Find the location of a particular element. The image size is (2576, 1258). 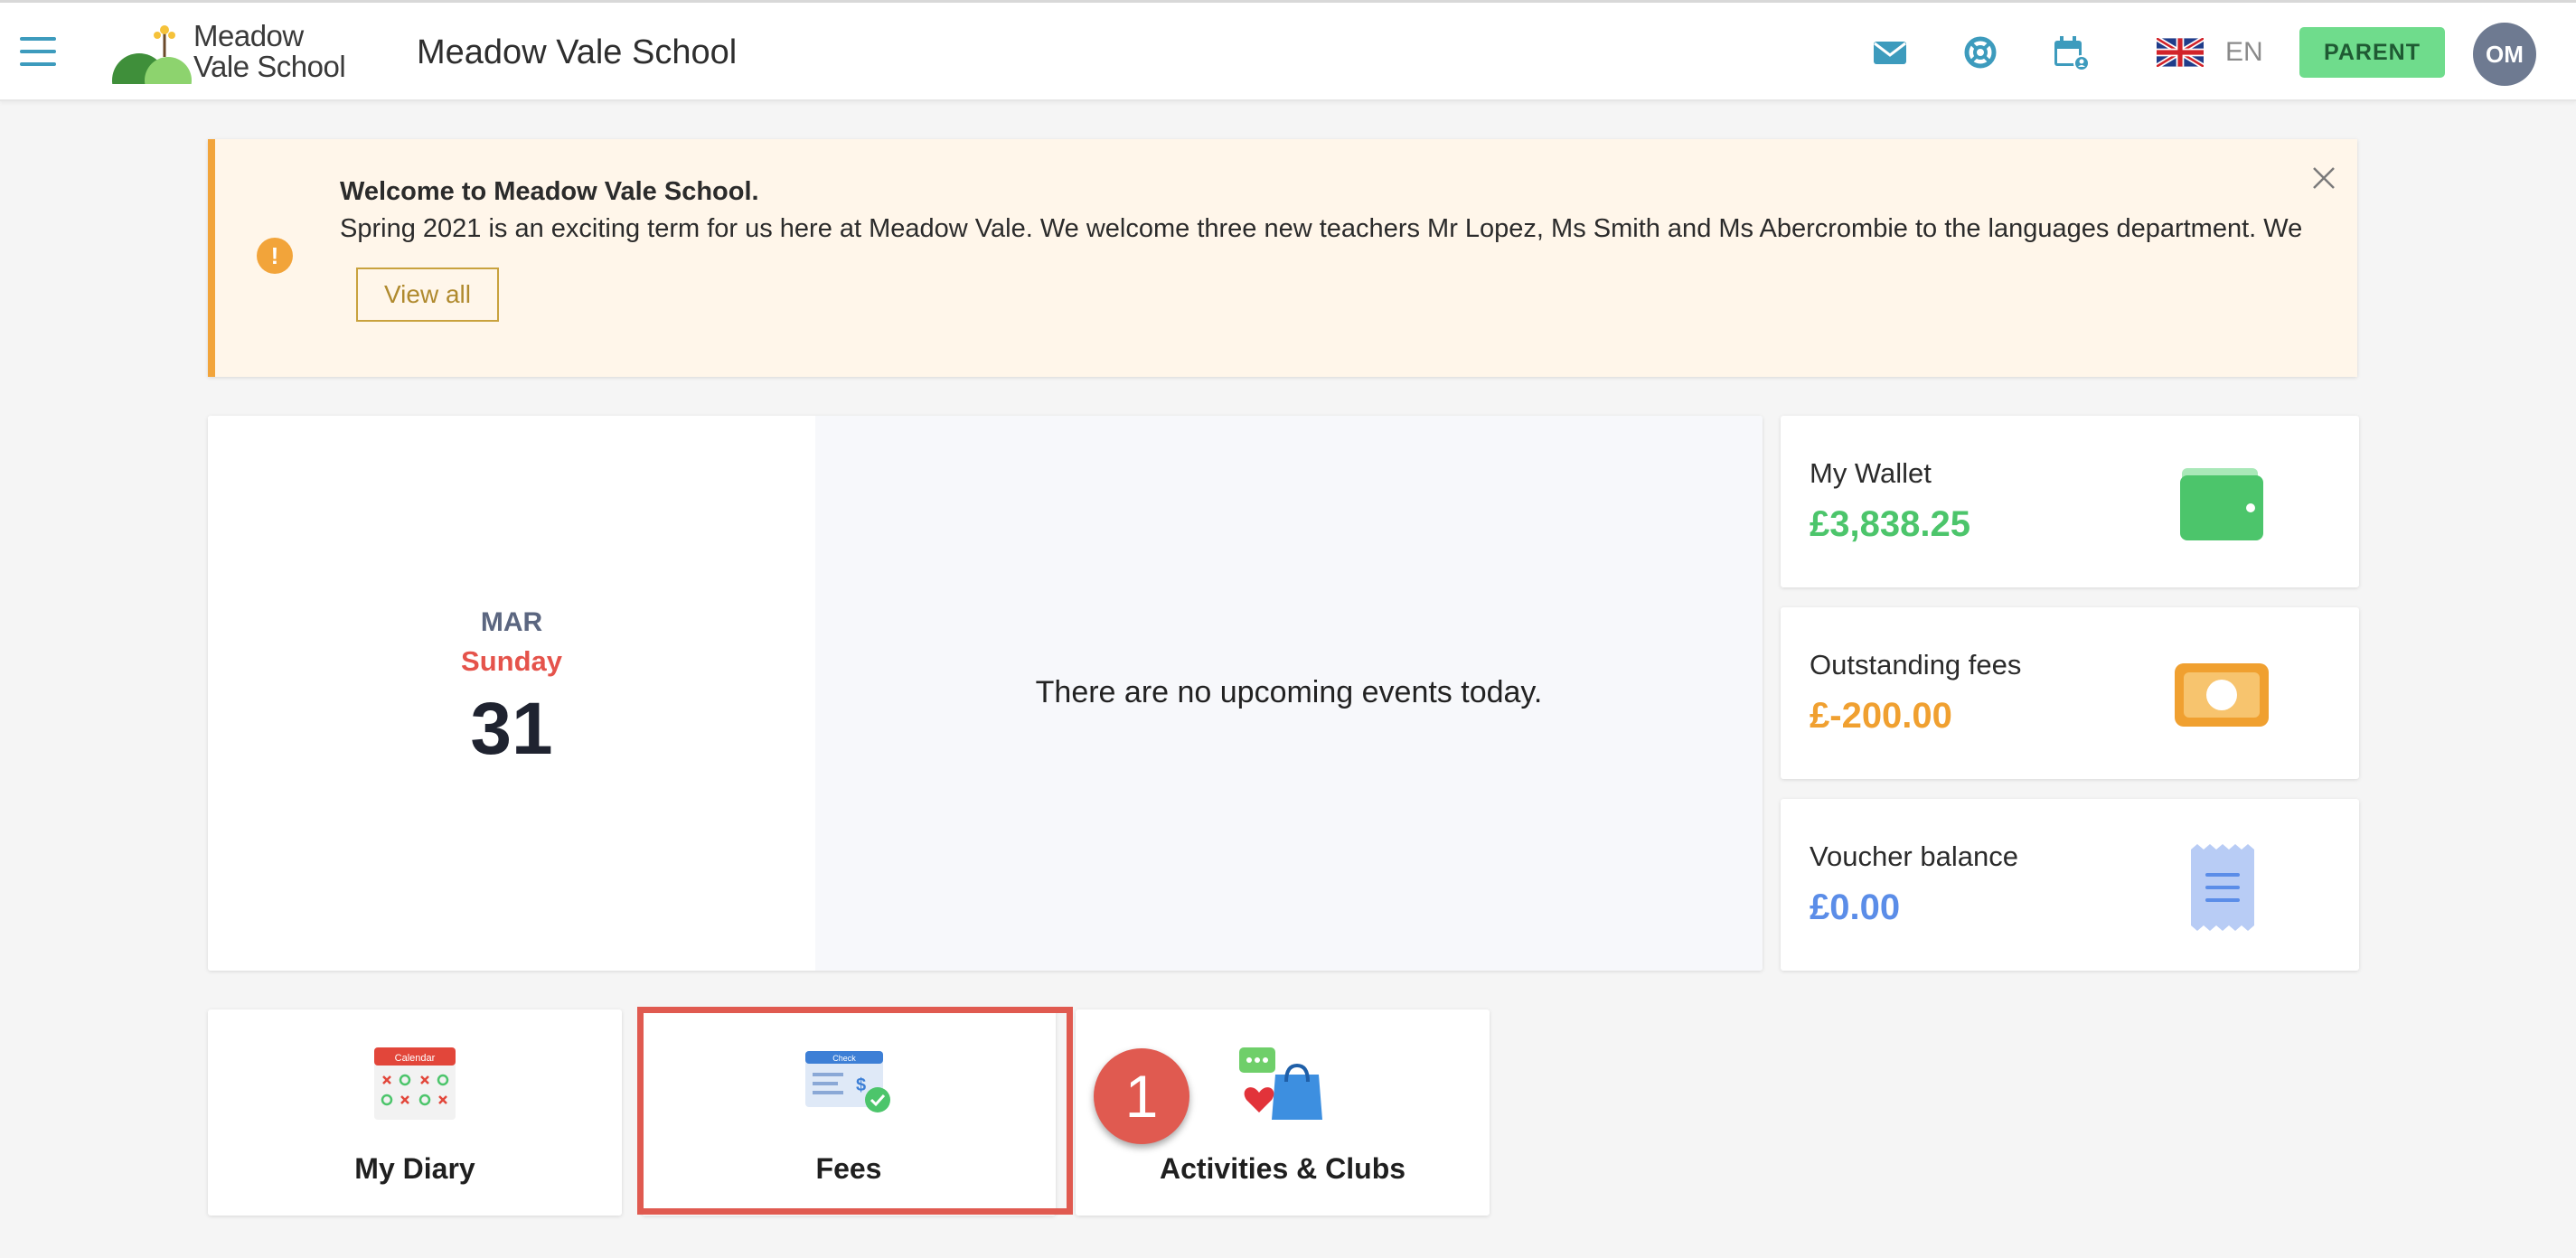

outstanding-fees-label: Outstanding fees is located at coordinates (1916, 665).